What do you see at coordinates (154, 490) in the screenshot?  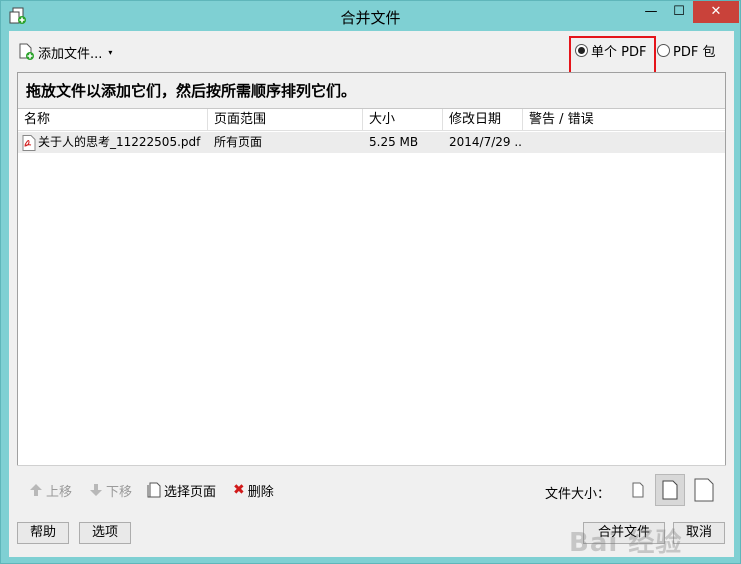 I see `pages-icon` at bounding box center [154, 490].